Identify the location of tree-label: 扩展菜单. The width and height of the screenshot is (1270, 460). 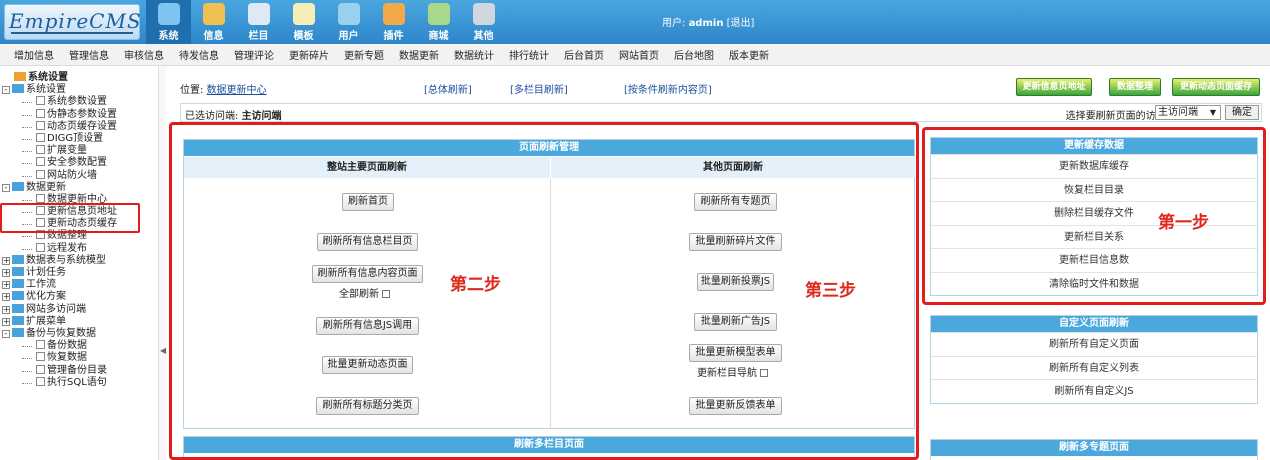
(46, 321).